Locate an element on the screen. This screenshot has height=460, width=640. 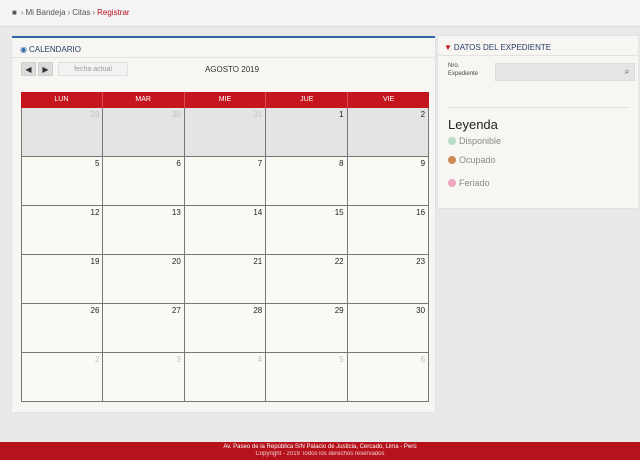
legend-item-ocupado: Ocupado is located at coordinates (472, 160).